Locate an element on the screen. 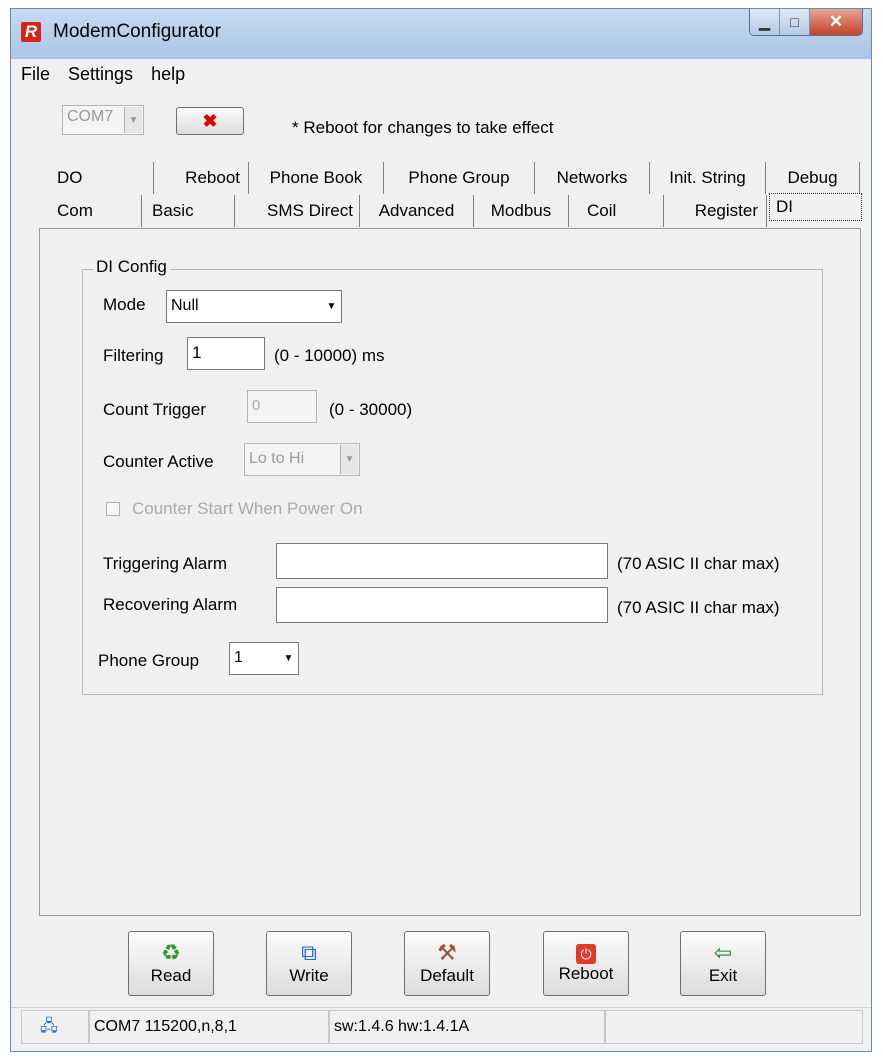 Image resolution: width=883 pixels, height=1059 pixels. hammer-icon: ⚒ is located at coordinates (447, 952).